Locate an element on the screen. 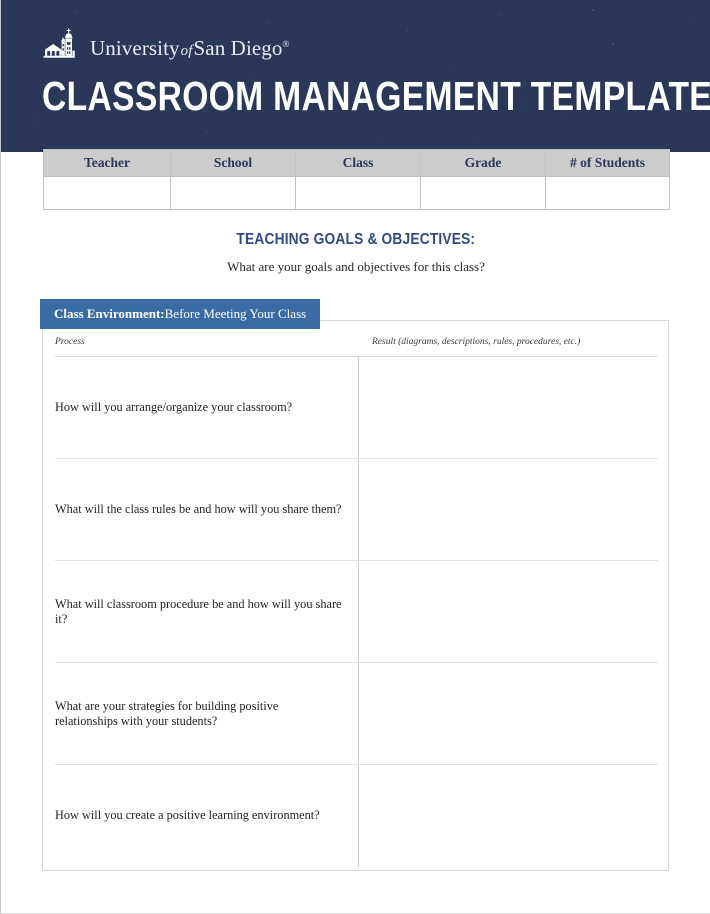  column-header-grade: Grade is located at coordinates (483, 163).